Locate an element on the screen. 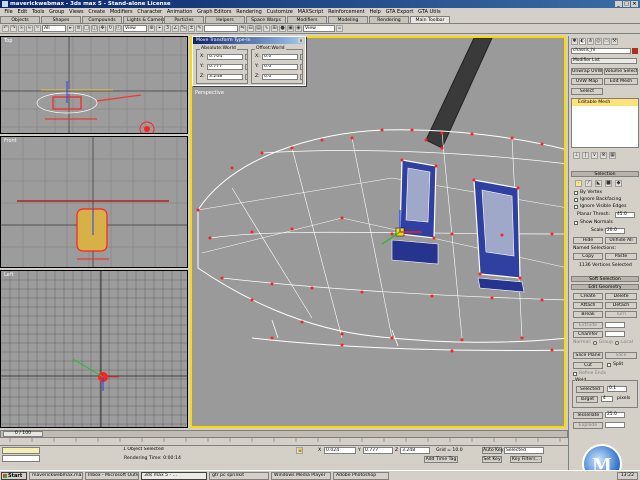 The image size is (640, 480). remove-modifier-icon: ⊗ is located at coordinates (603, 155).